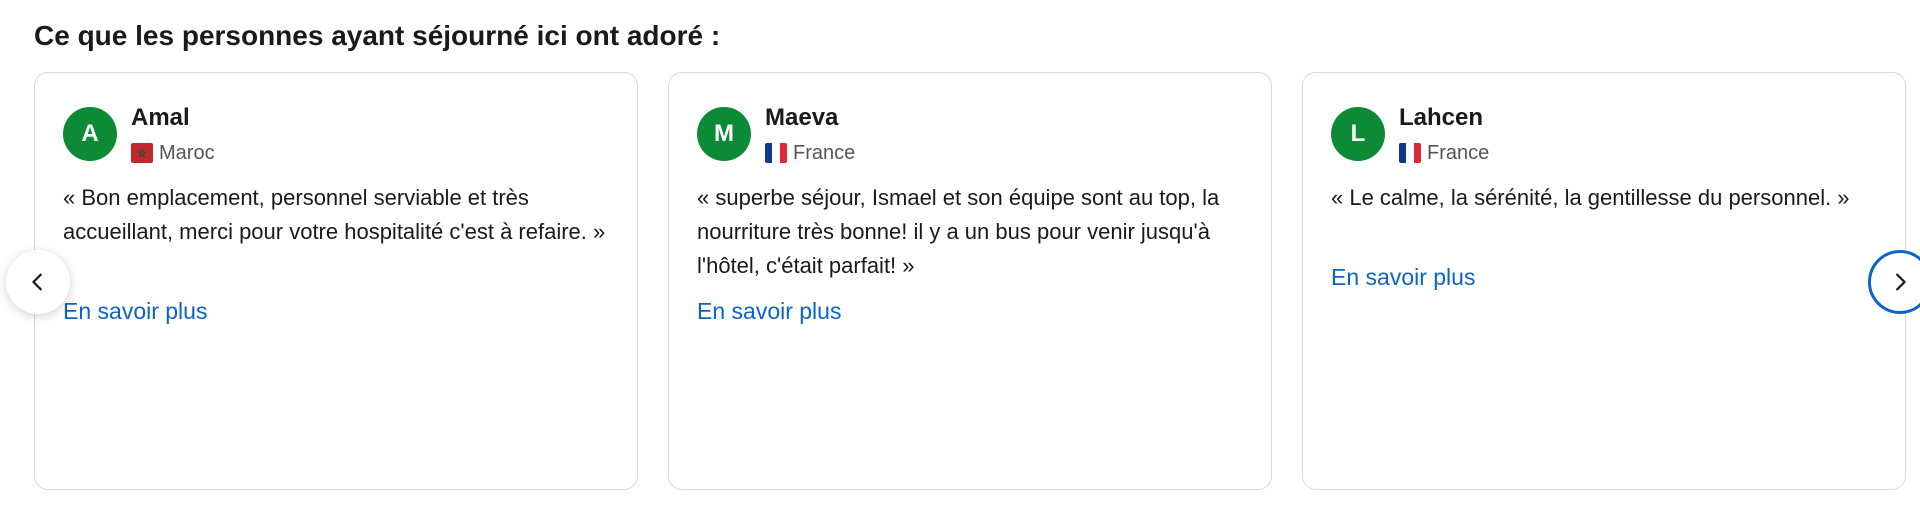  Describe the element at coordinates (142, 153) in the screenshot. I see `morocco-flag-icon` at that location.